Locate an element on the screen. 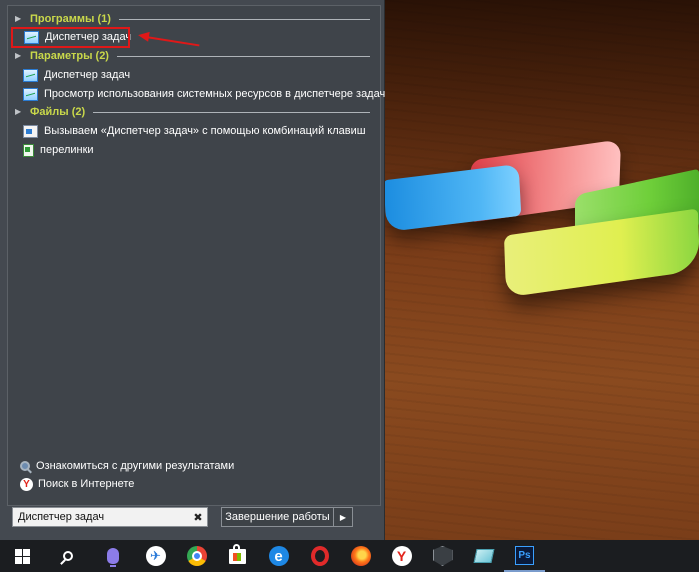  annotation-arrow-head-icon is located at coordinates (143, 36).